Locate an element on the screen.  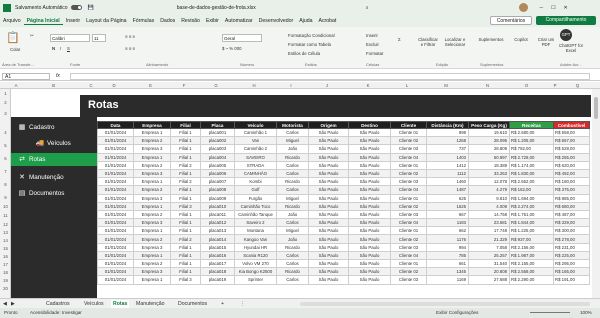
table-cell: 27.688 is located at coordinates (489, 280).